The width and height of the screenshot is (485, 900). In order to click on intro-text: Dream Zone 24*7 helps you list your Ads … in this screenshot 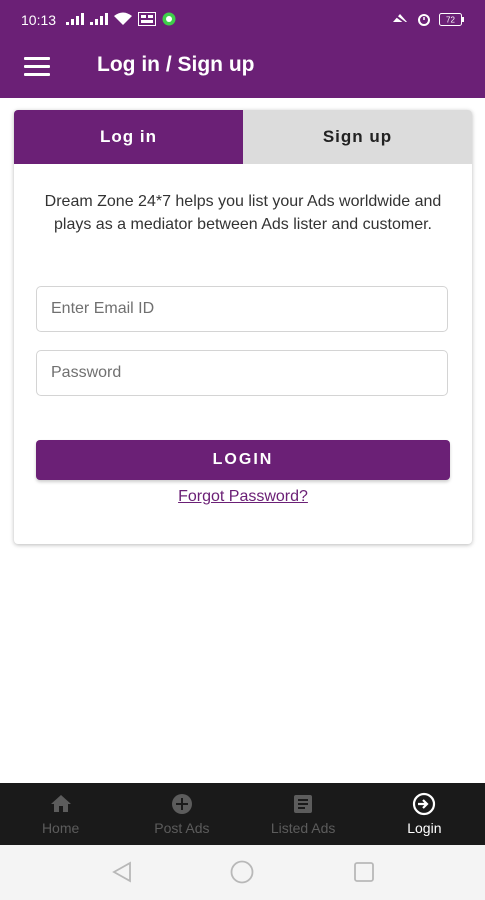, I will do `click(243, 213)`.